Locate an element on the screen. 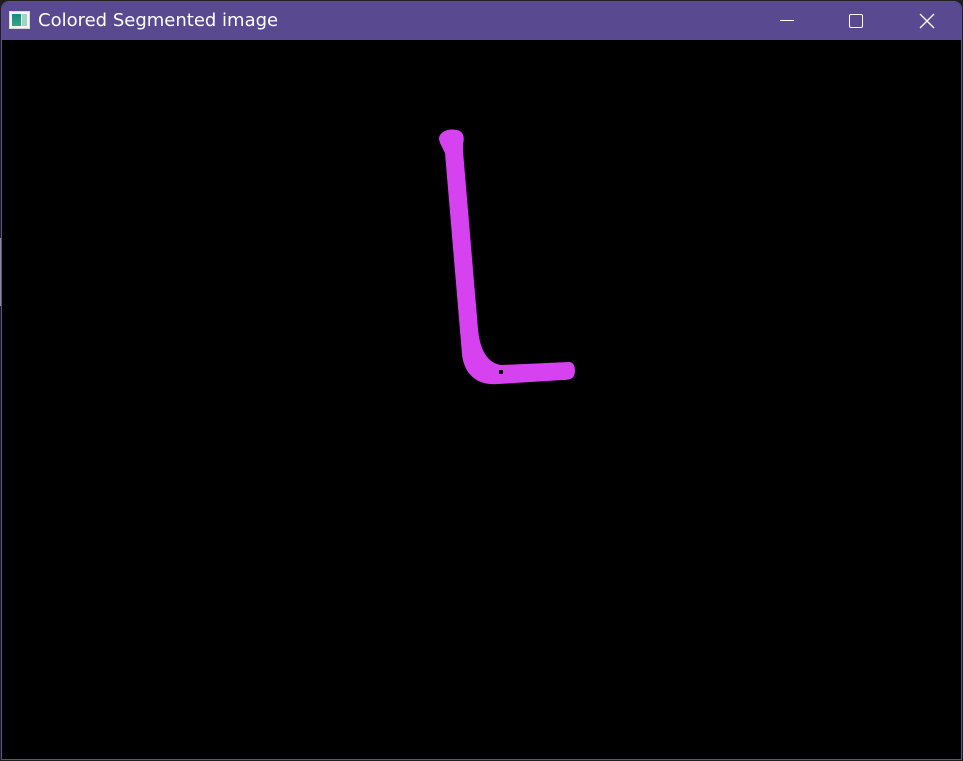  titlebar: Colored Segmented image is located at coordinates (481, 21).